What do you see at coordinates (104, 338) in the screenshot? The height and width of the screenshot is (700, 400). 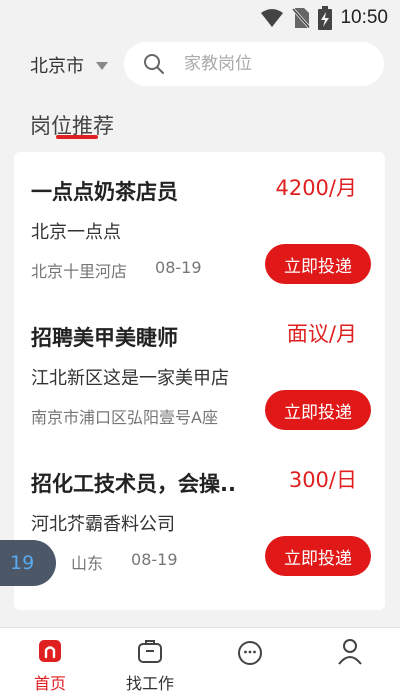 I see `job-title: 招聘美甲美睫师` at bounding box center [104, 338].